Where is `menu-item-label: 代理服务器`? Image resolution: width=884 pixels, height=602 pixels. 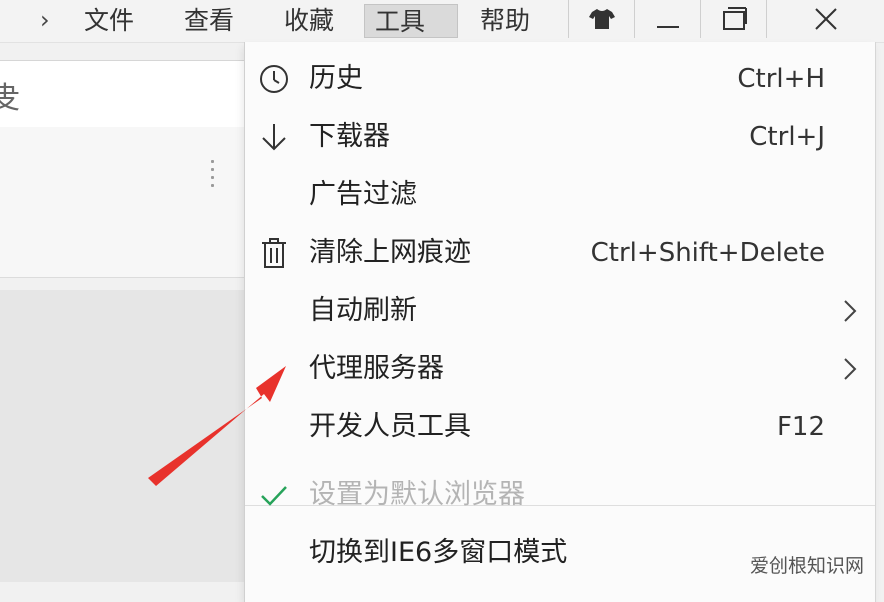 menu-item-label: 代理服务器 is located at coordinates (376, 368).